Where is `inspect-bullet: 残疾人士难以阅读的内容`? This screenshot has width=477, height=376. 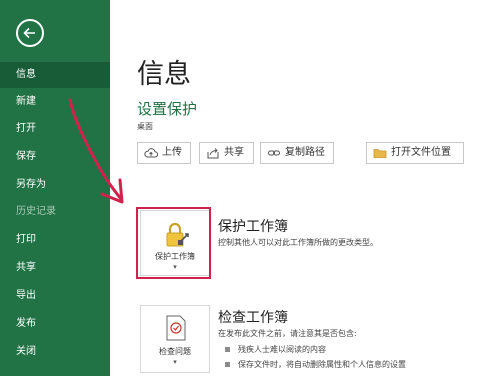
inspect-bullet: 残疾人士难以阅读的内容 is located at coordinates (275, 349).